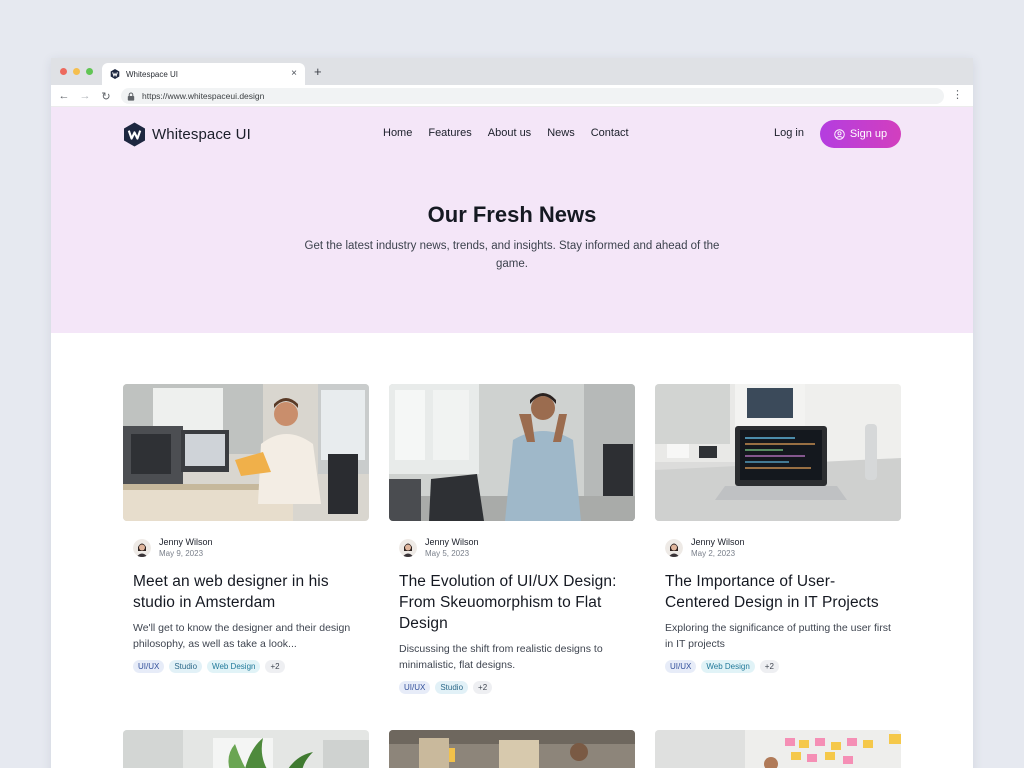  What do you see at coordinates (134, 134) in the screenshot?
I see `whitespace-logo-icon` at bounding box center [134, 134].